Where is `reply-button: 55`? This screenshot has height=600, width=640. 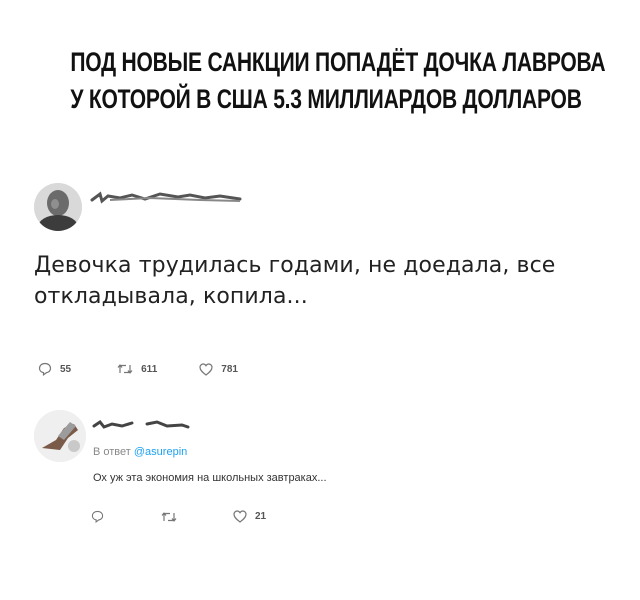 reply-button: 55 is located at coordinates (54, 369).